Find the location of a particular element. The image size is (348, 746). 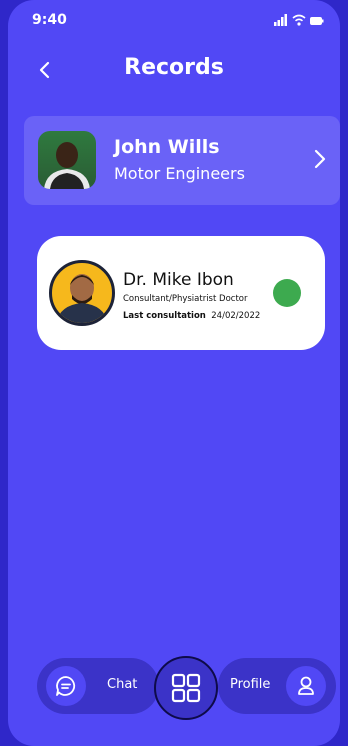

last-consultation: Last consultation 24/02/2022 is located at coordinates (191, 316).